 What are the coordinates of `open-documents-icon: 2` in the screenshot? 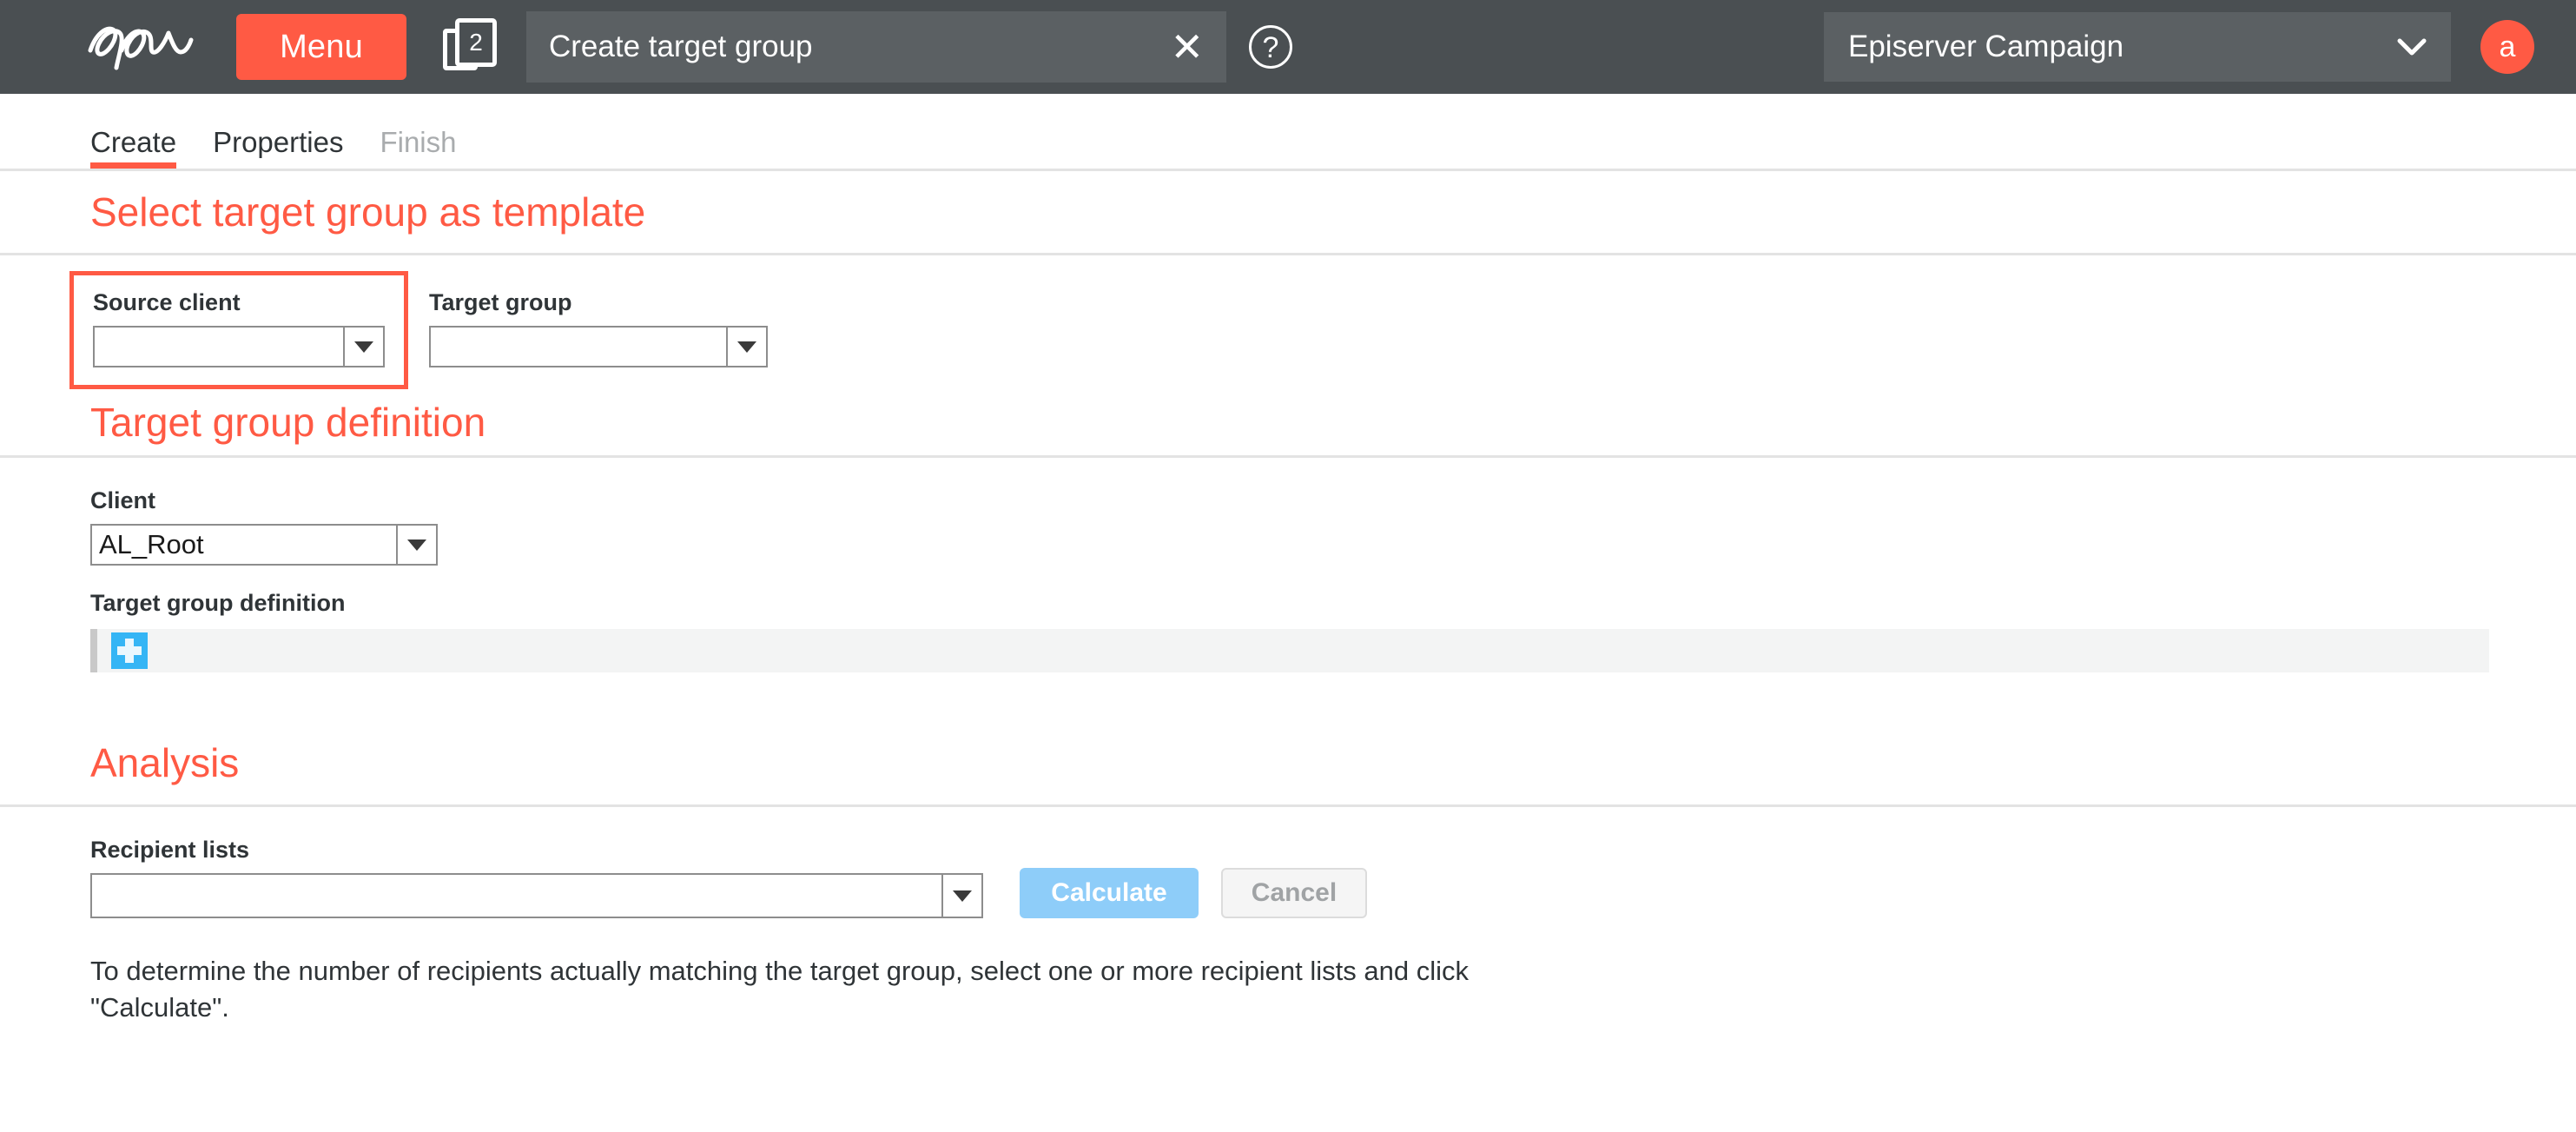 It's located at (470, 47).